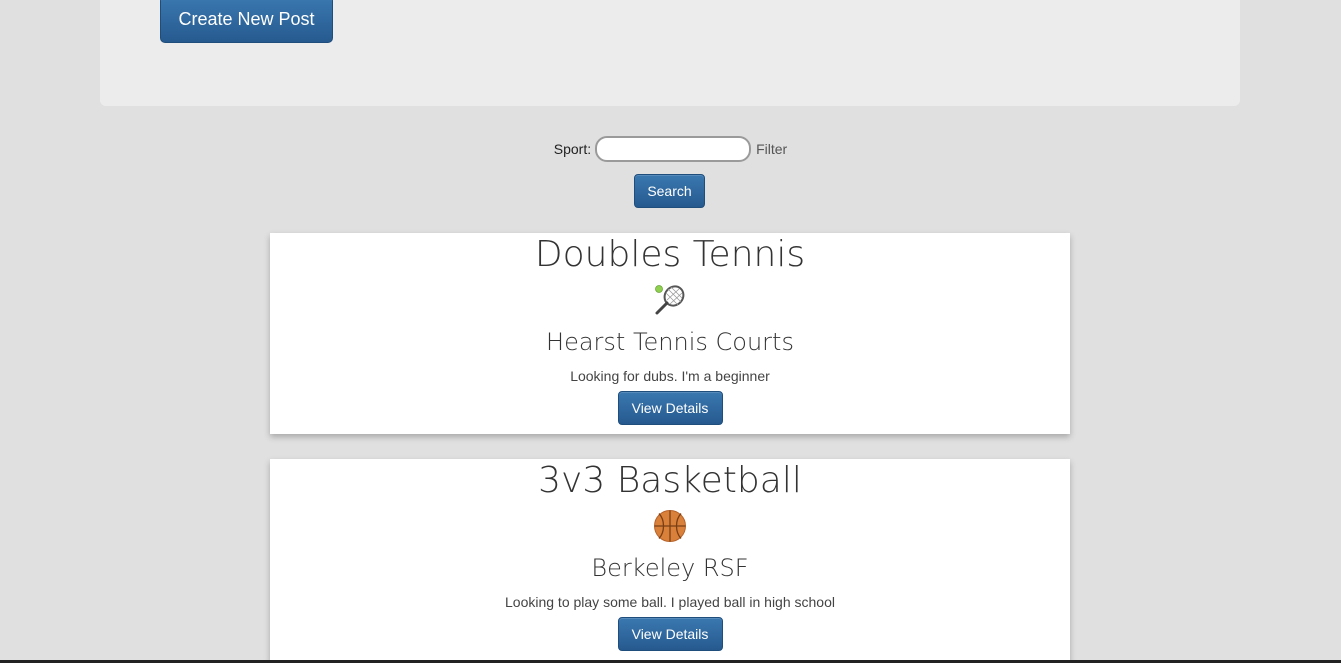 The width and height of the screenshot is (1341, 663). Describe the element at coordinates (670, 53) in the screenshot. I see `header-panel: Create New Post` at that location.